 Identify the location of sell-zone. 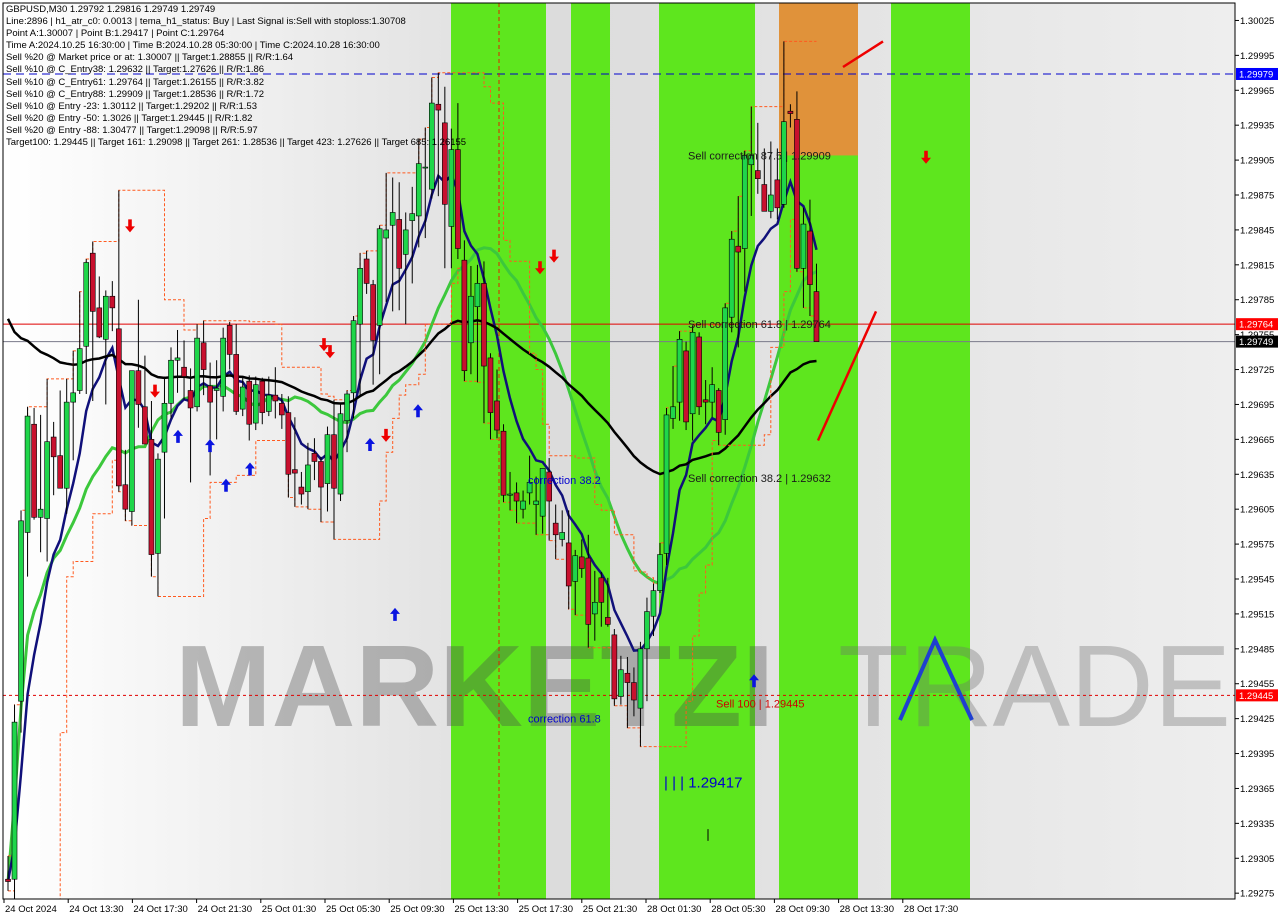
(818, 79).